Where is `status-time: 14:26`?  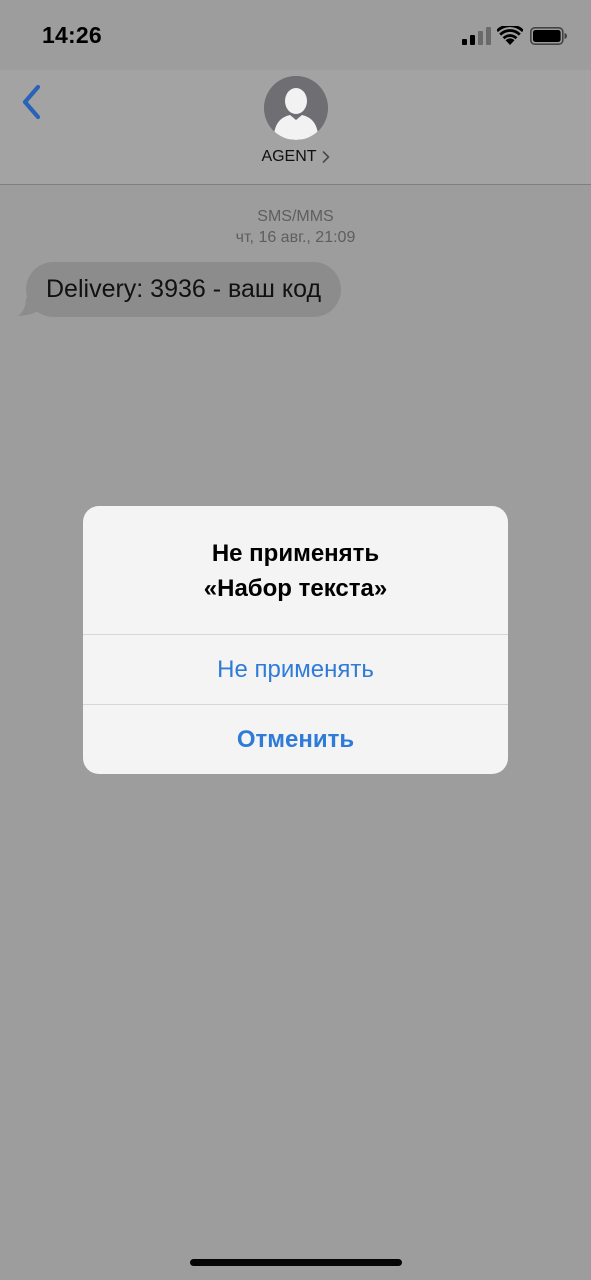
status-time: 14:26 is located at coordinates (72, 35).